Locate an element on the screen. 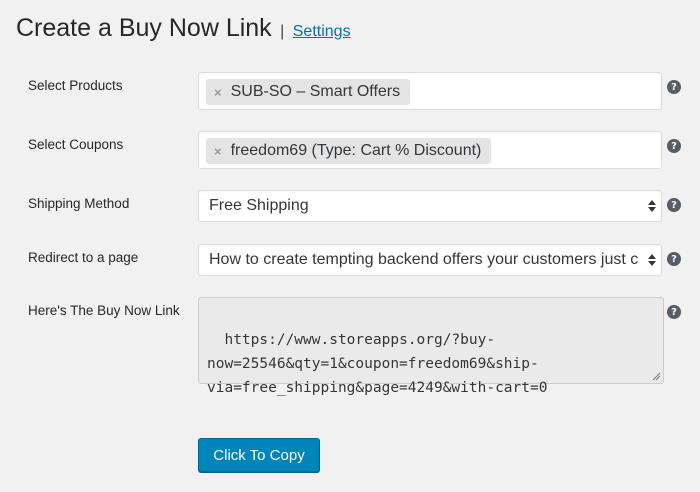 The height and width of the screenshot is (492, 700). link-help-icon: ? is located at coordinates (674, 312).